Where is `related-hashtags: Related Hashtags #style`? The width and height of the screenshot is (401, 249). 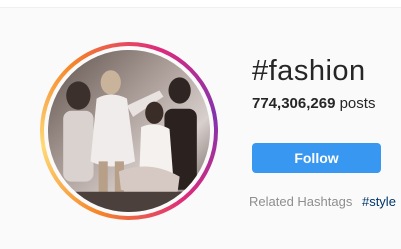
related-hashtags: Related Hashtags #style is located at coordinates (322, 202).